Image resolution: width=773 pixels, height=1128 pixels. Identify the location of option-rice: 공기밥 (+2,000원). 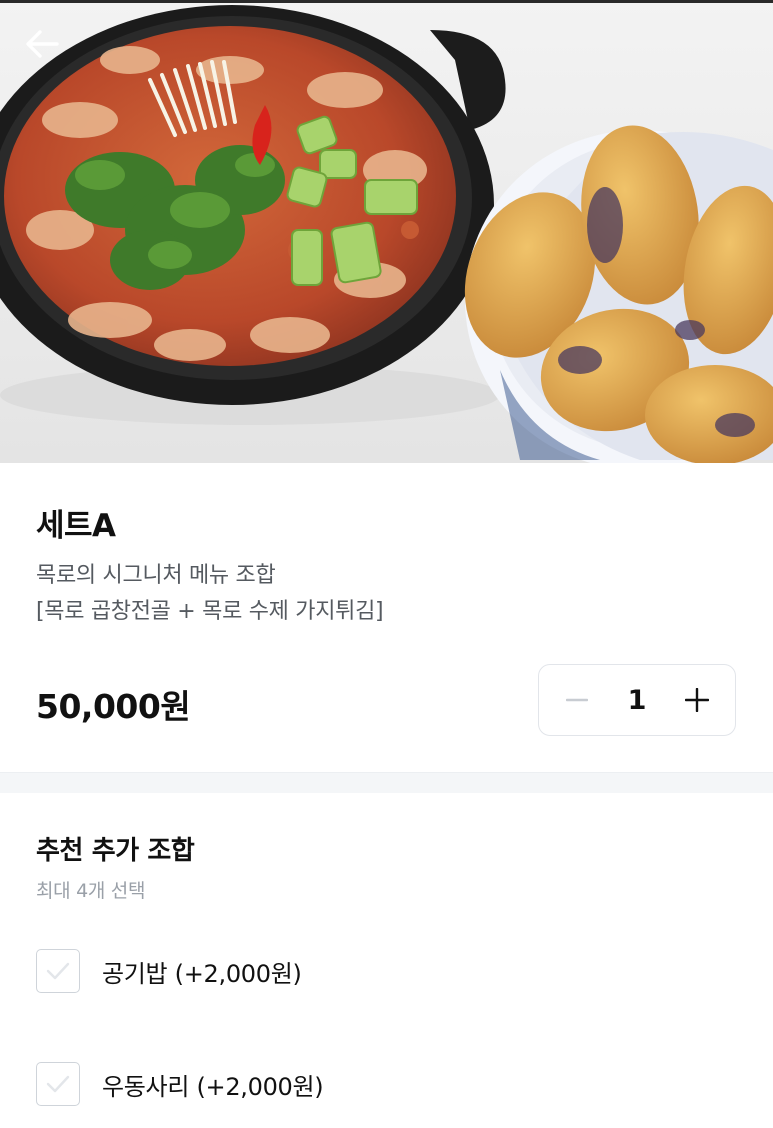
(386, 971).